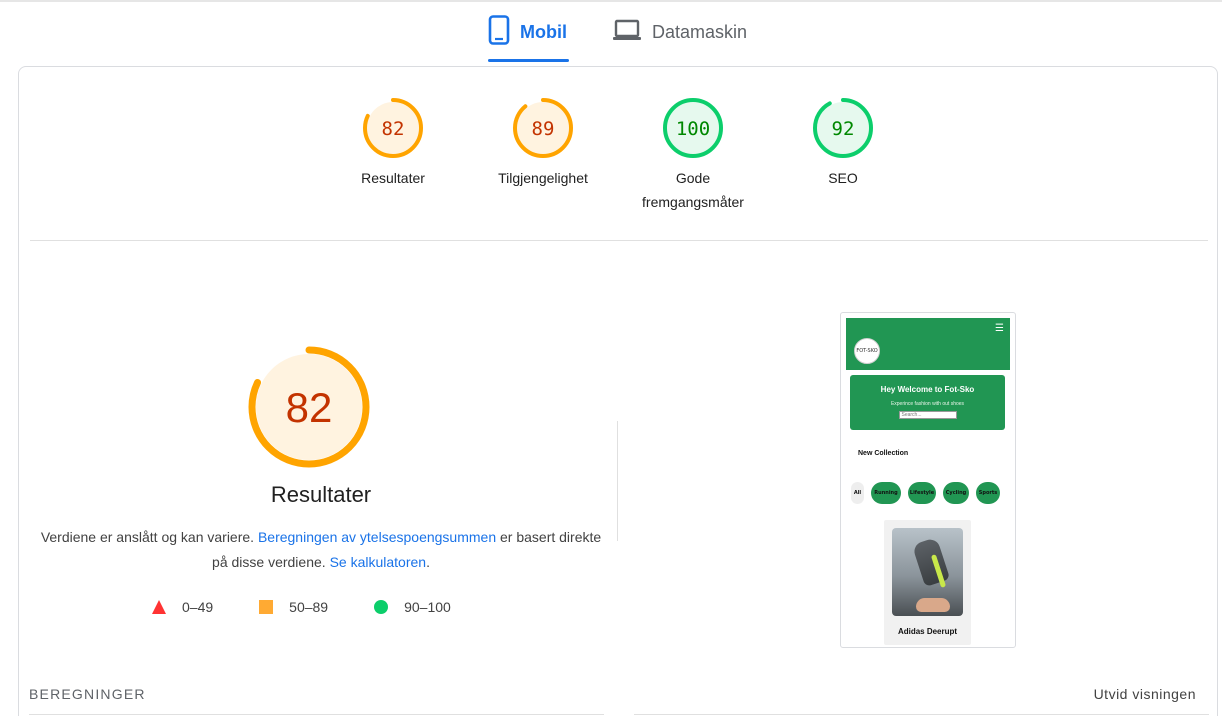  Describe the element at coordinates (543, 31) in the screenshot. I see `tab-mobile-label: Mobil` at that location.